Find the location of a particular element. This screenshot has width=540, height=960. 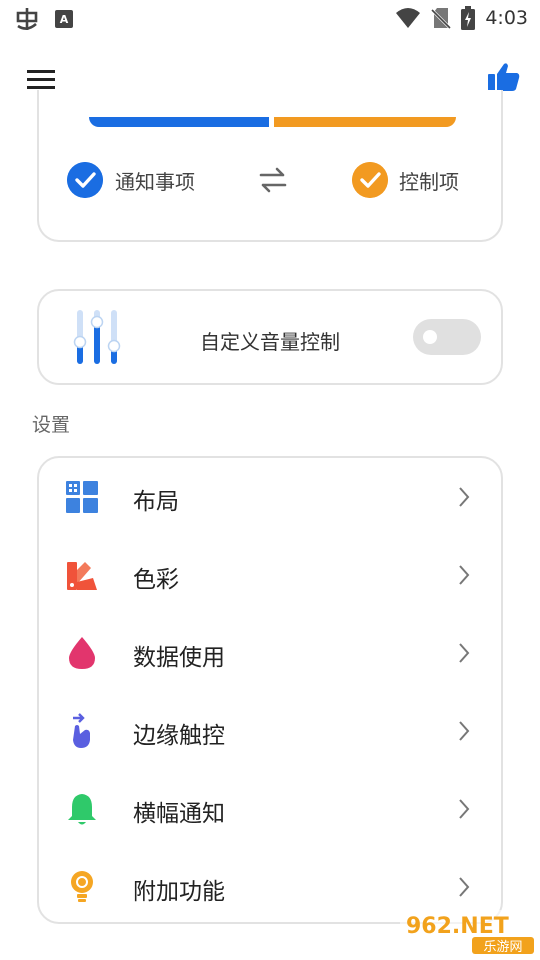

toggle-knob is located at coordinates (430, 337).